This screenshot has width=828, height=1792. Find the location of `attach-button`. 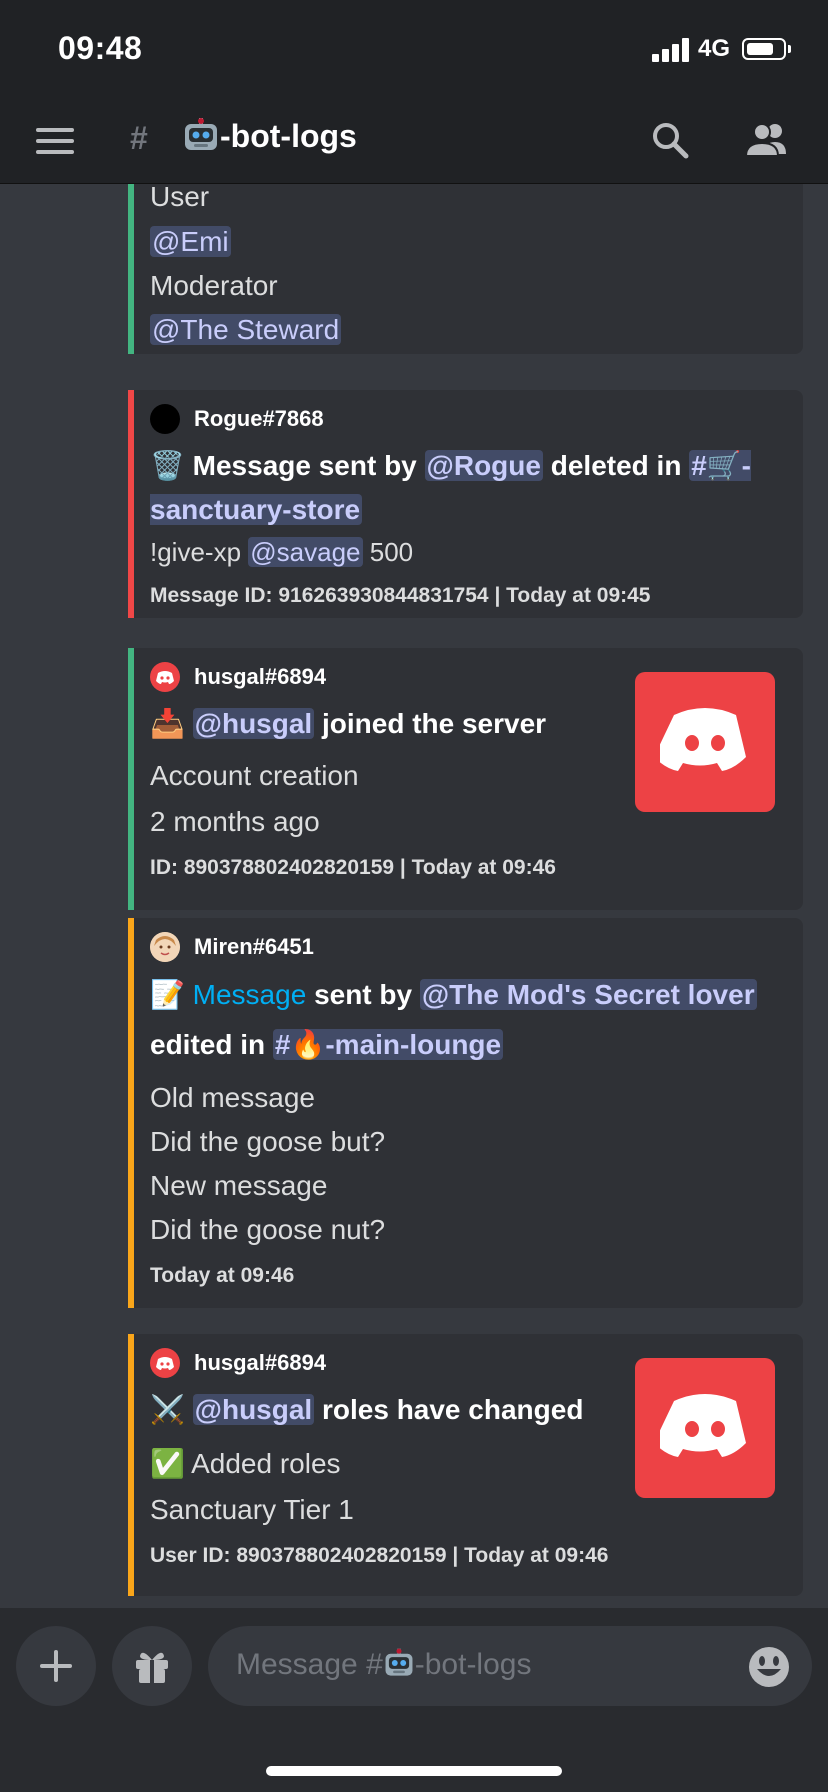

attach-button is located at coordinates (56, 1666).